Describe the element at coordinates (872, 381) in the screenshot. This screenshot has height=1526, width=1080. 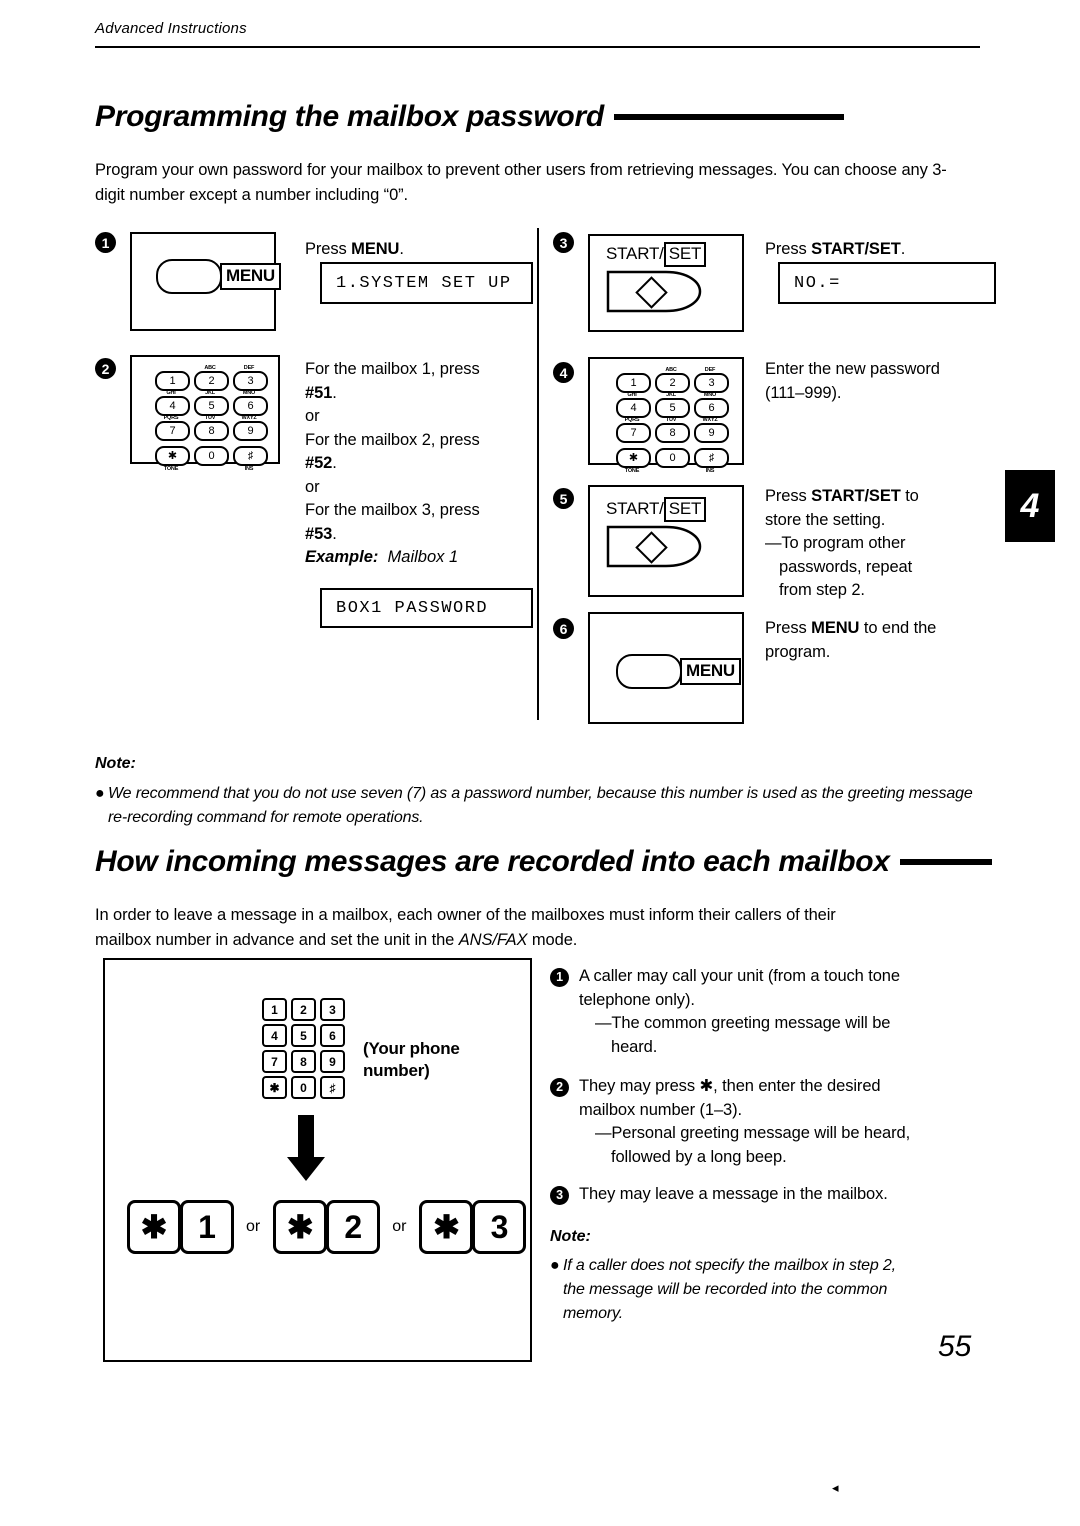
I see `step-4-text: Enter the new password (111–999).` at that location.